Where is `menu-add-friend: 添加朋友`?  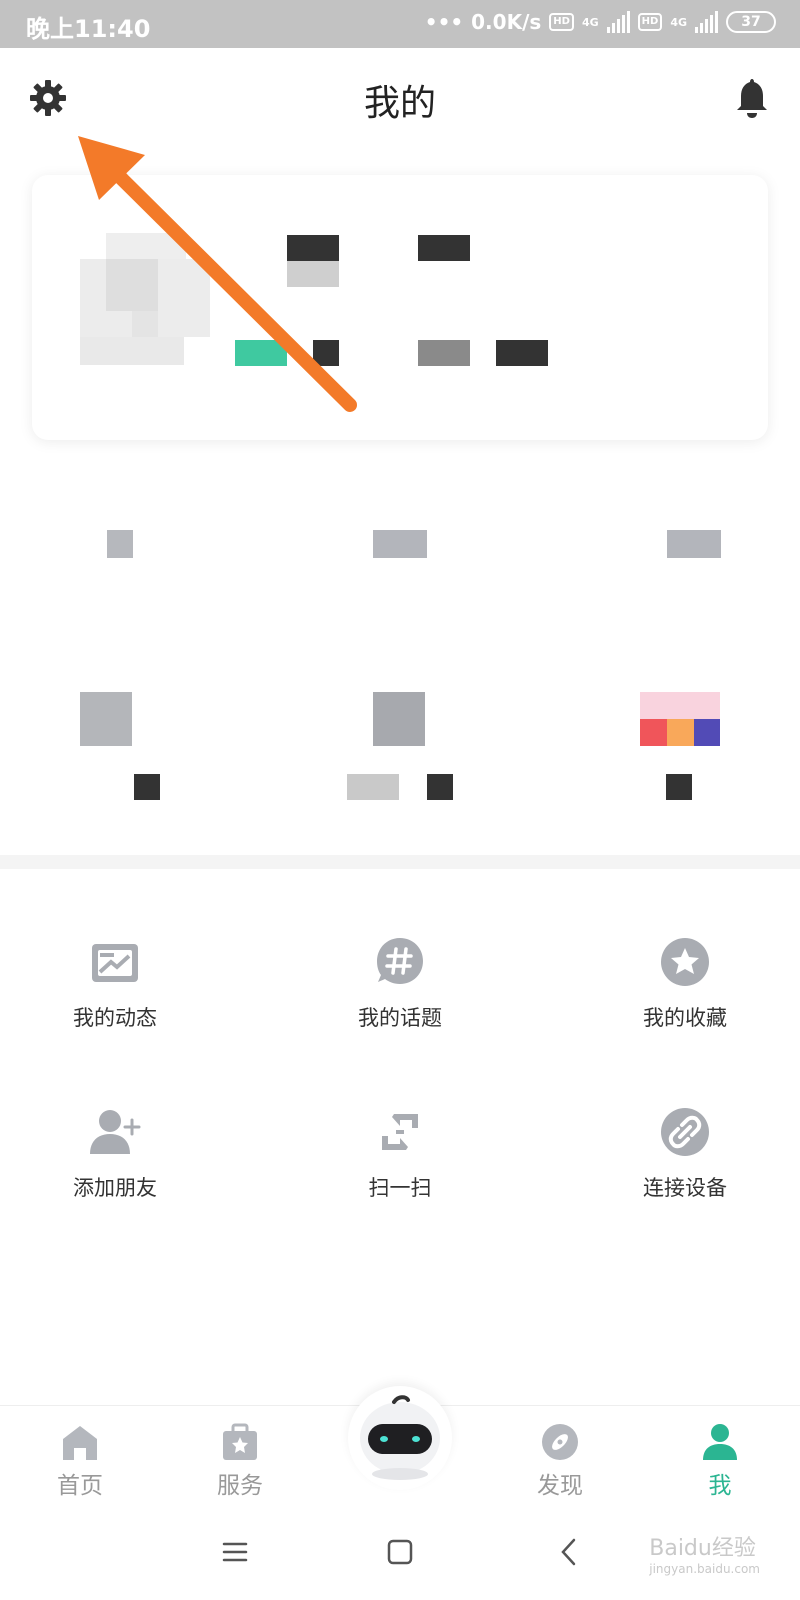
menu-add-friend: 添加朋友 is located at coordinates (115, 1154).